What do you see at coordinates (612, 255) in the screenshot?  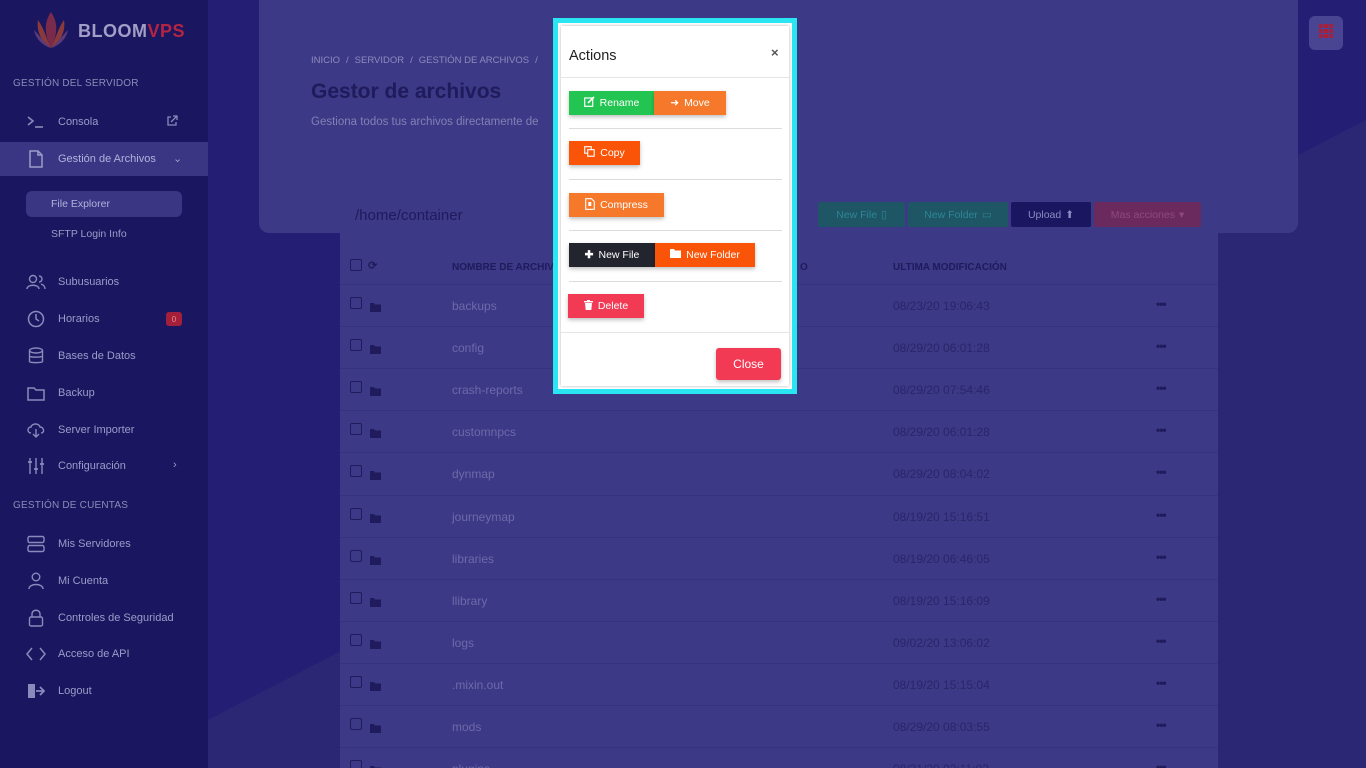 I see `modal-new-file-button: ✚ New File` at bounding box center [612, 255].